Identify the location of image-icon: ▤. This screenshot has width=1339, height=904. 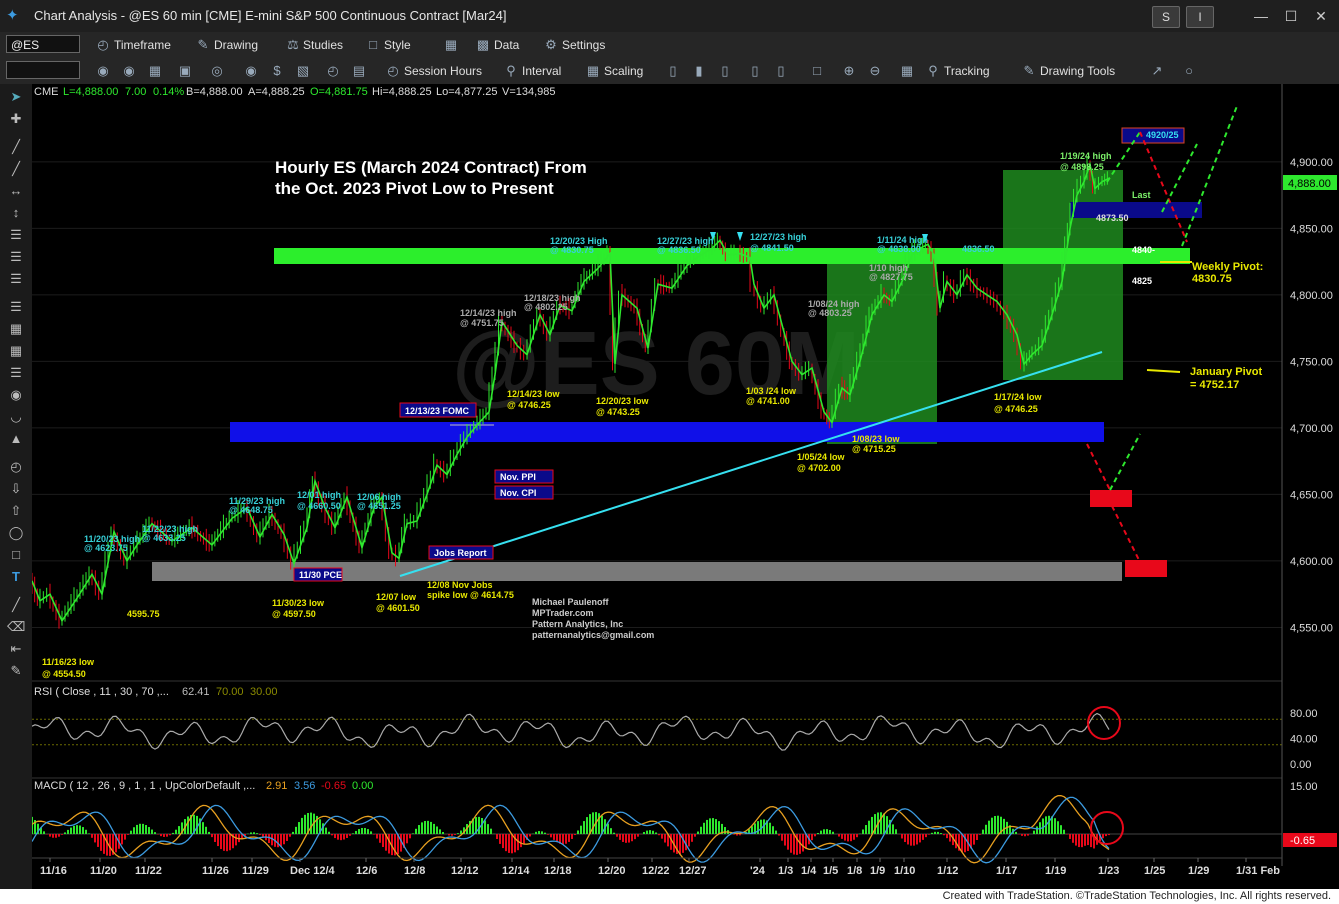
(359, 71).